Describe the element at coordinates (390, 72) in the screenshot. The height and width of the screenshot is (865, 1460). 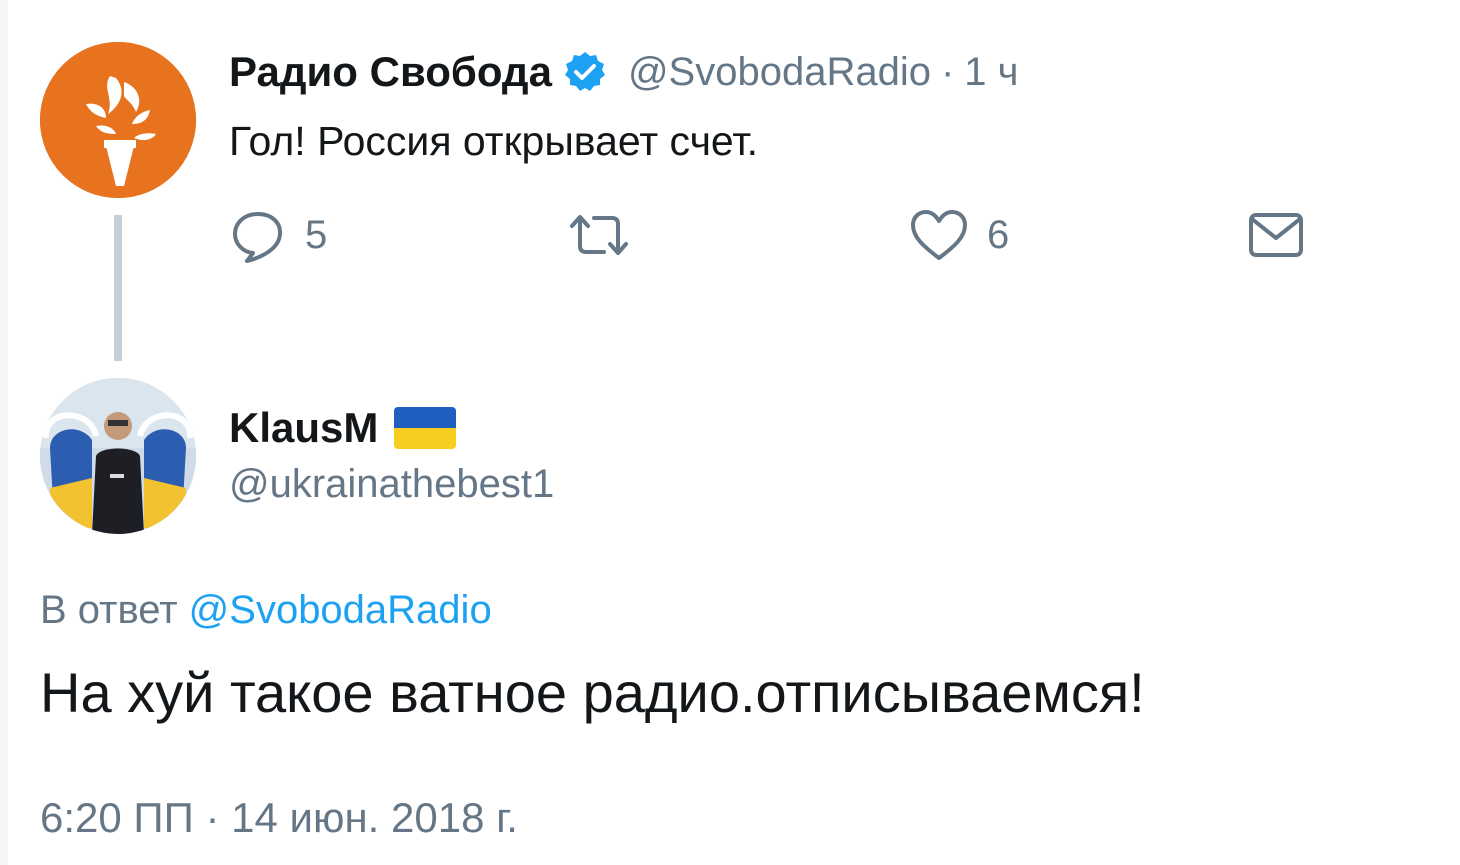
I see `author-display-name: Радио Свобода` at that location.